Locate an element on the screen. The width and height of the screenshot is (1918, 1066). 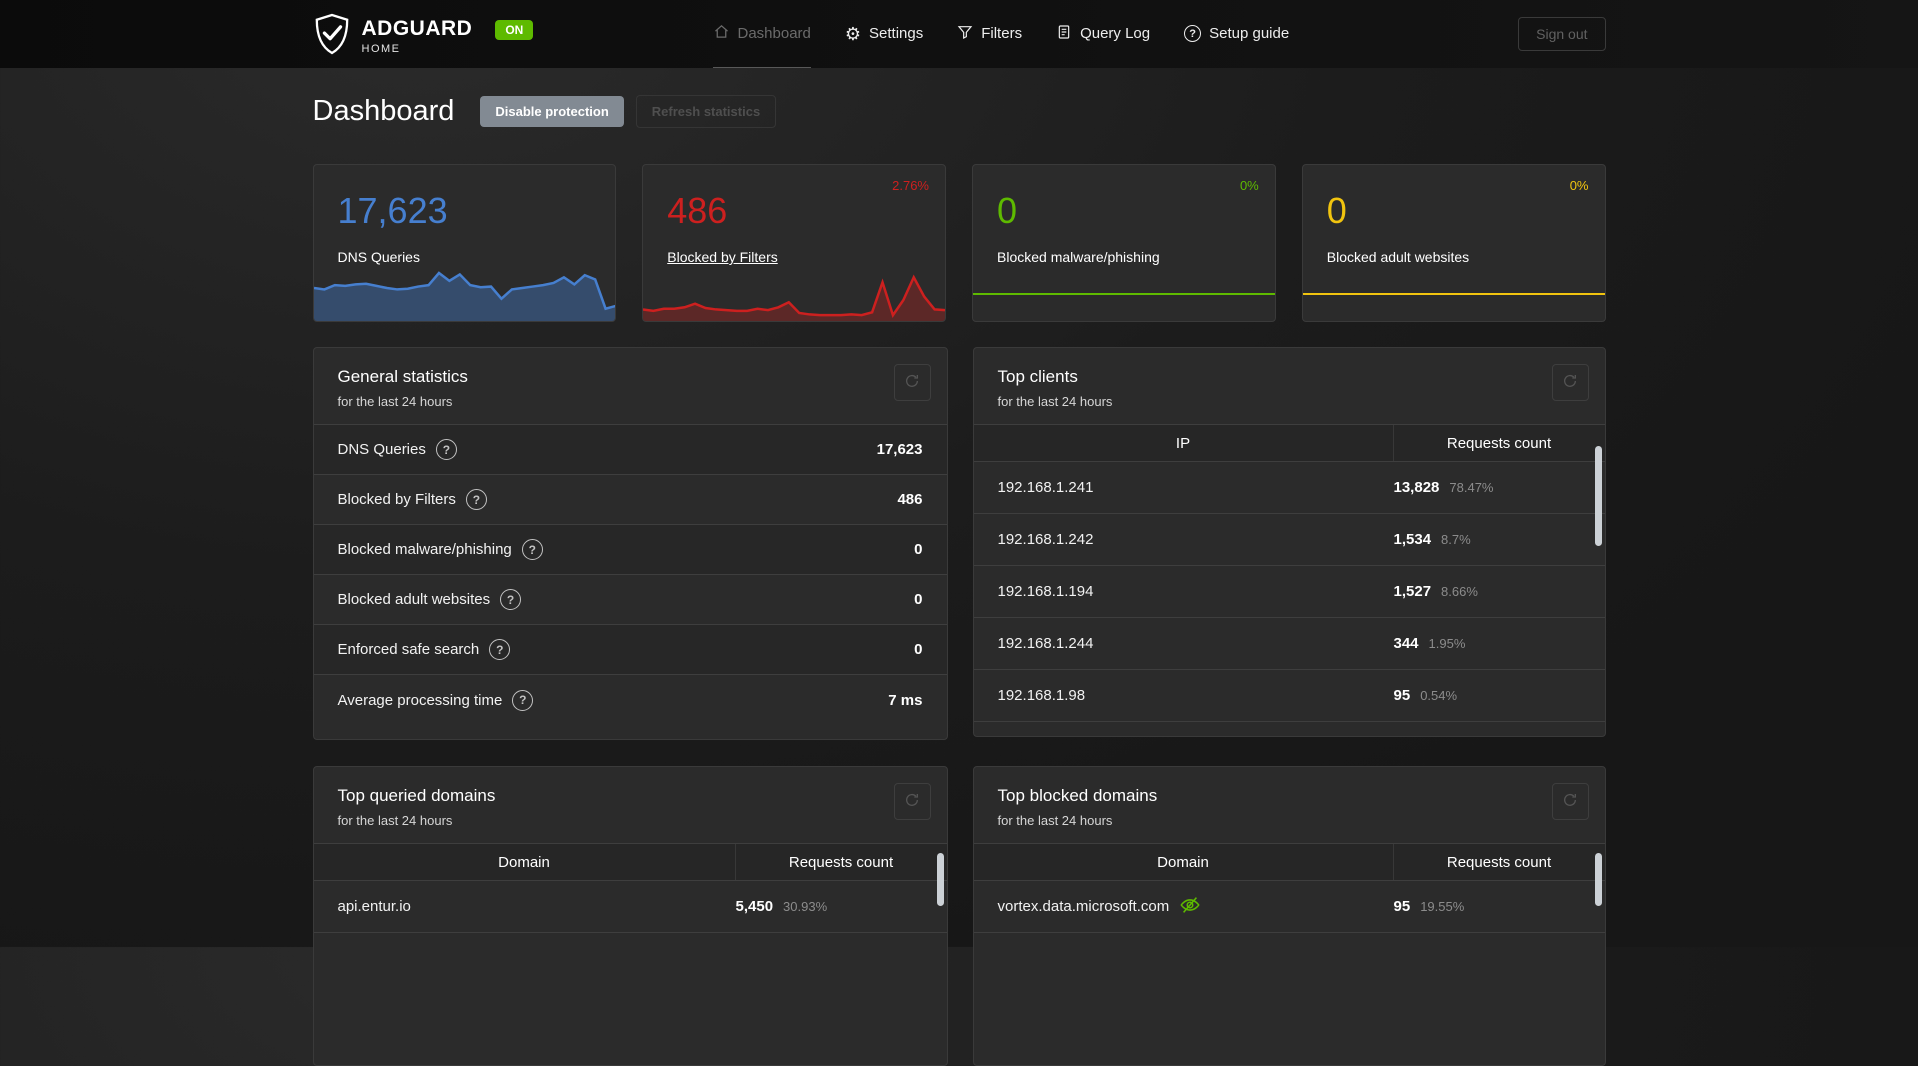
nav-item-settings: ⚙ Settings is located at coordinates (884, 34).